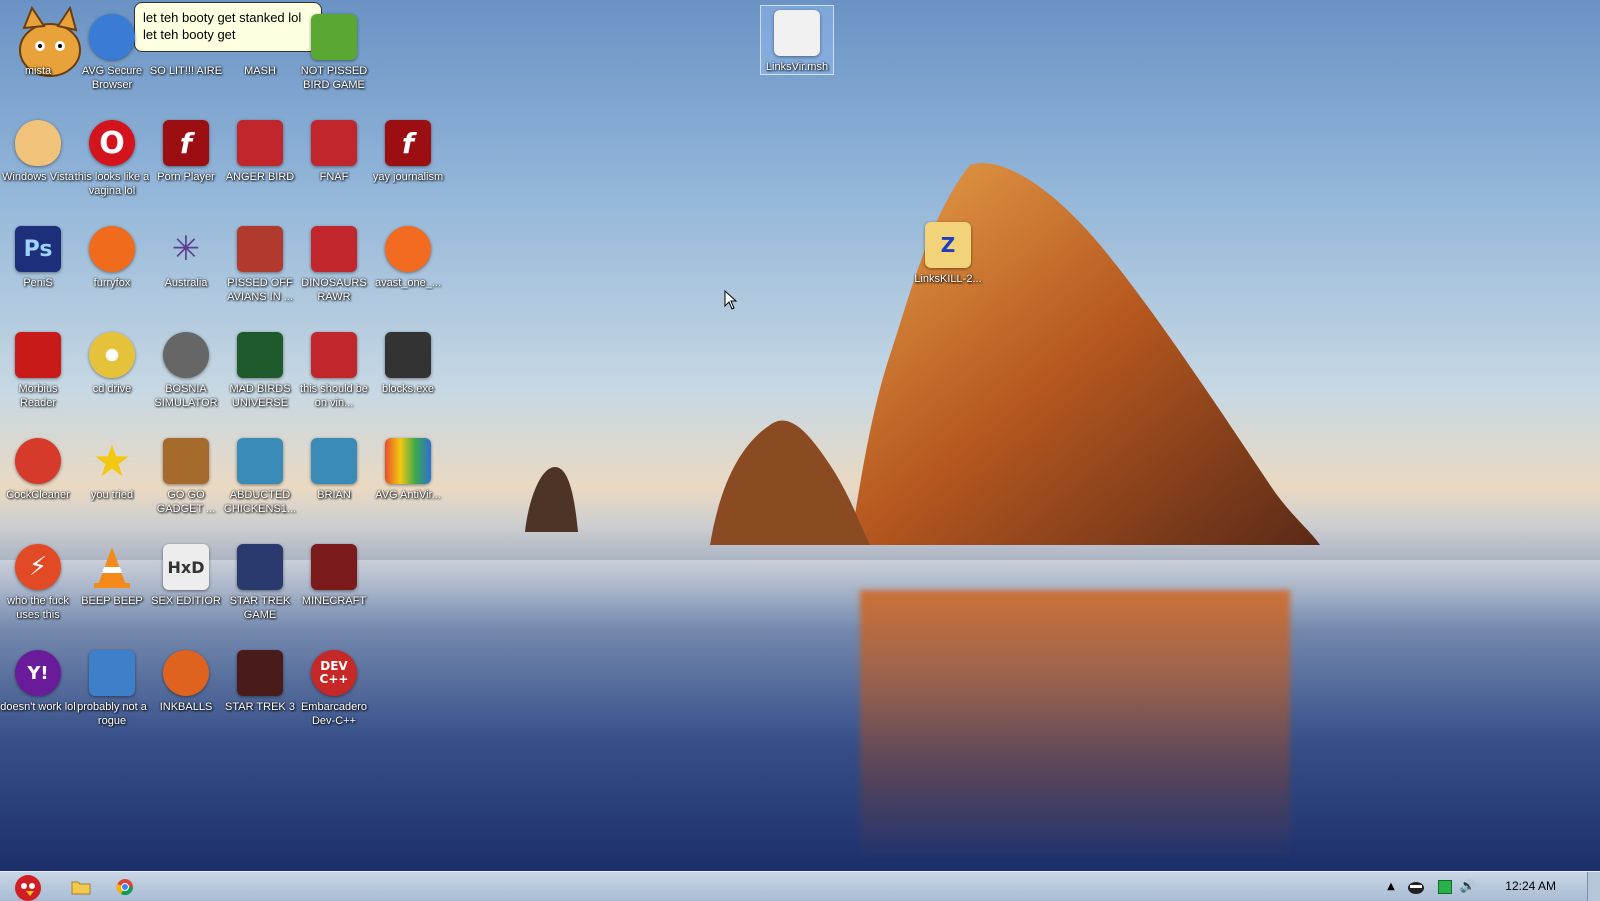 The height and width of the screenshot is (901, 1600). Describe the element at coordinates (186, 396) in the screenshot. I see `icon-label: BOSNIA SIMULATOR` at that location.